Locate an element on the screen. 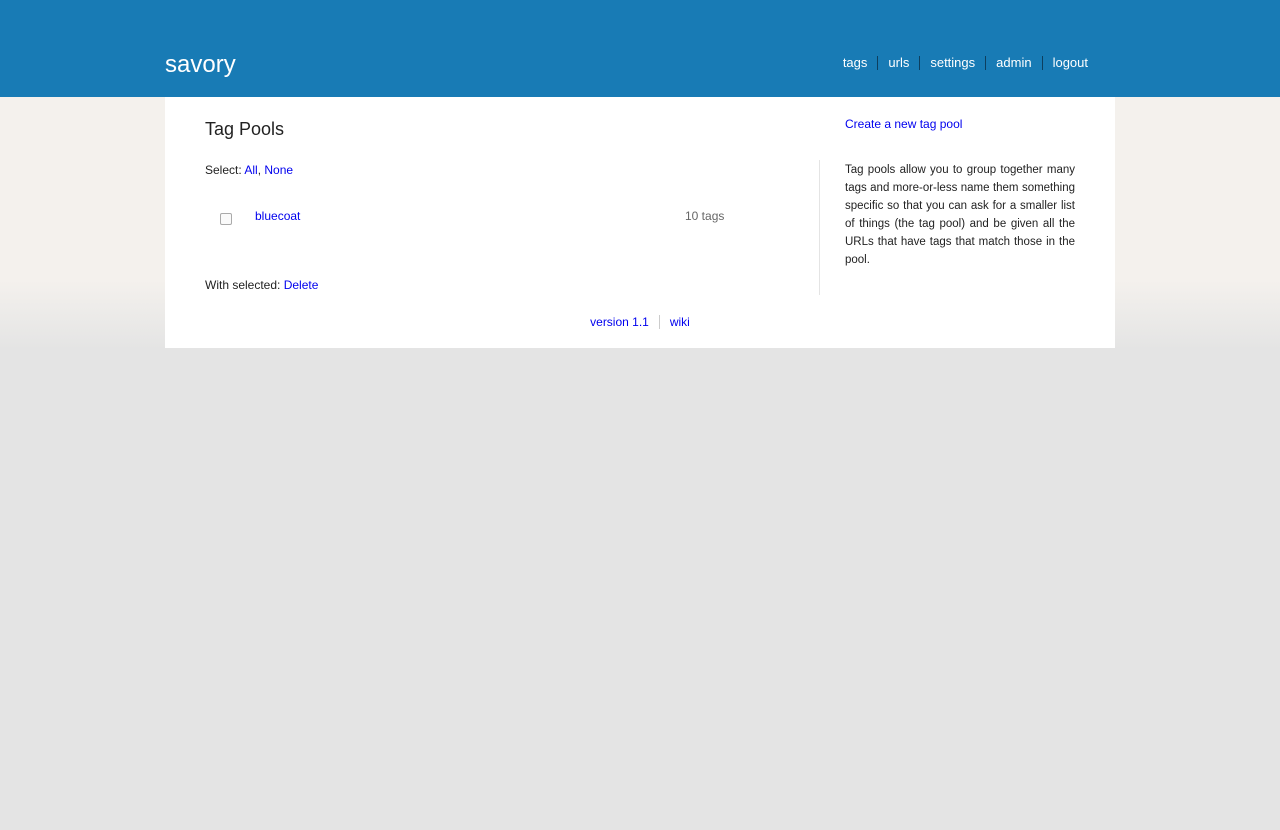 Image resolution: width=1280 pixels, height=830 pixels. pool-tag-count: 10 tags is located at coordinates (705, 216).